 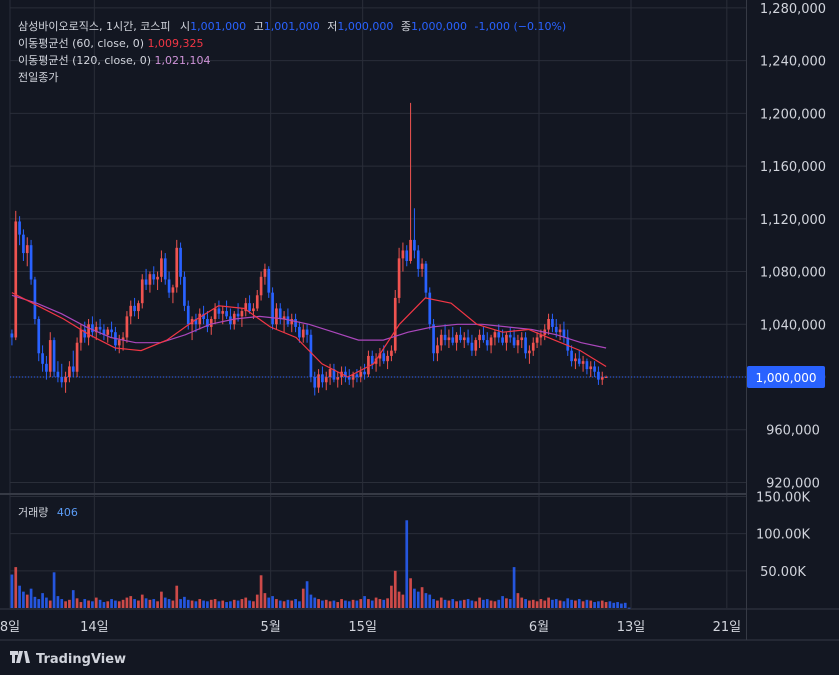 I want to click on low-value: 1,000,000, so click(x=365, y=26).